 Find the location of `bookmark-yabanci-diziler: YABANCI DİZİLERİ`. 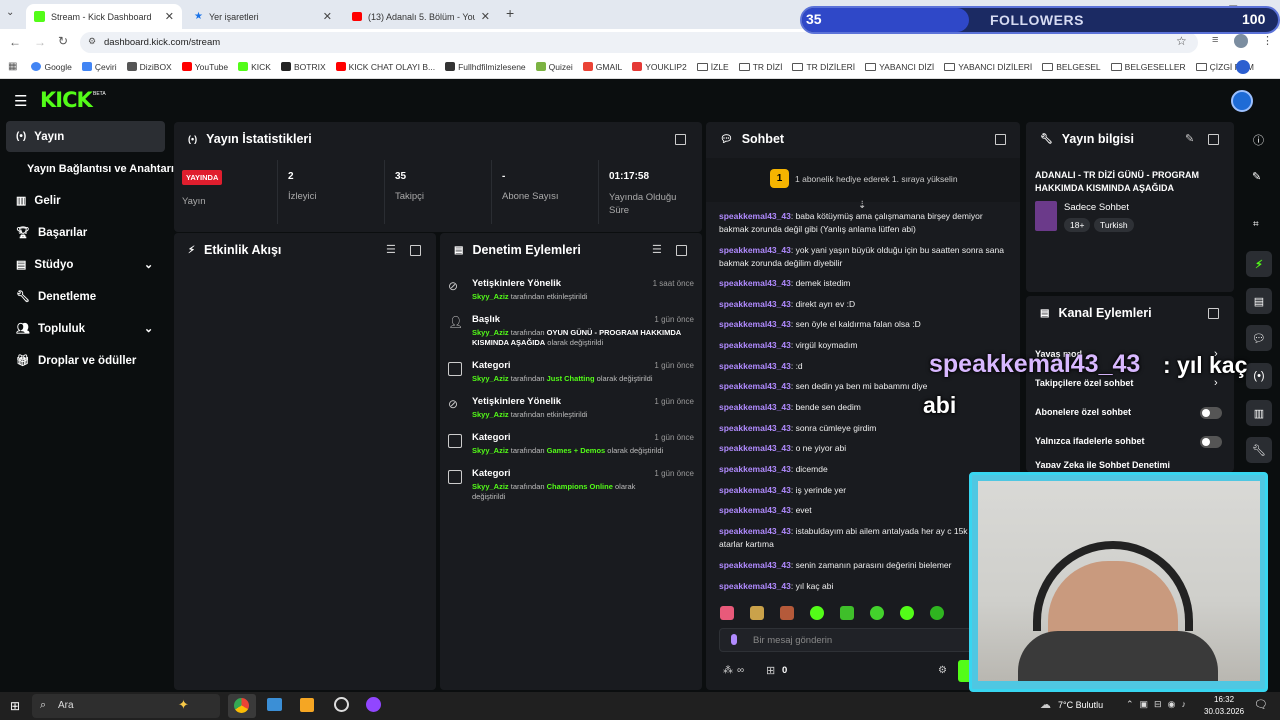

bookmark-yabanci-diziler: YABANCI DİZİLERİ is located at coordinates (988, 67).